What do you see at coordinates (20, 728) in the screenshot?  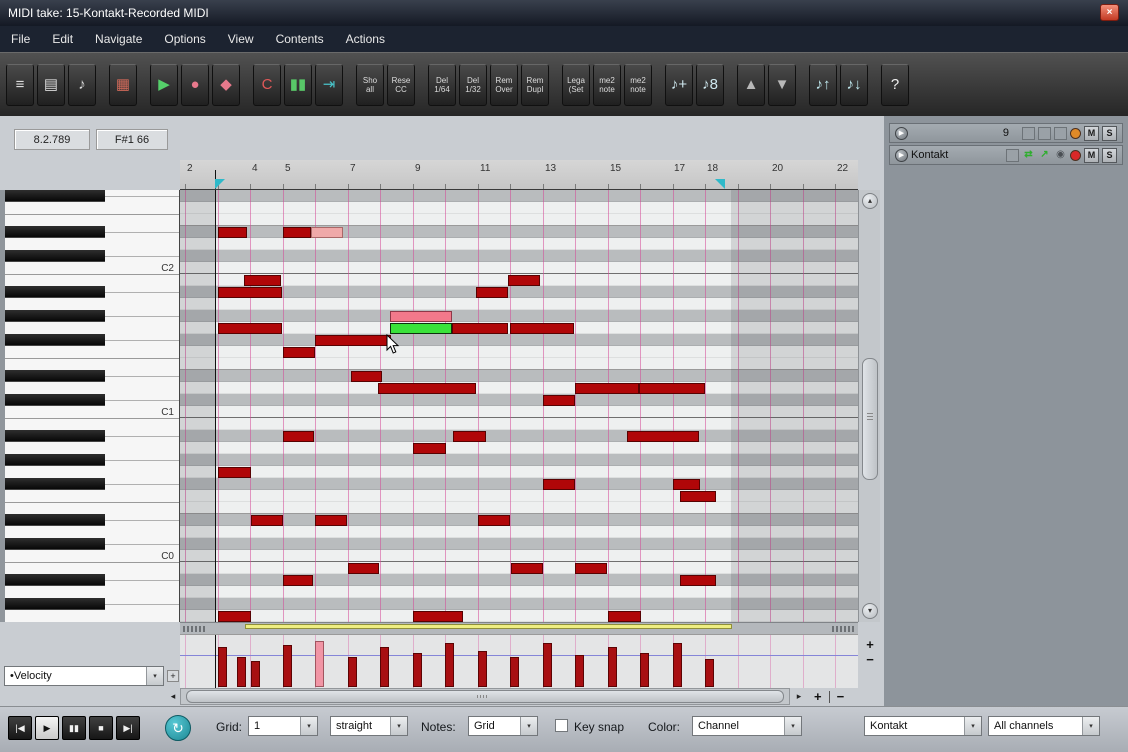 I see `go-start-button: |◀` at bounding box center [20, 728].